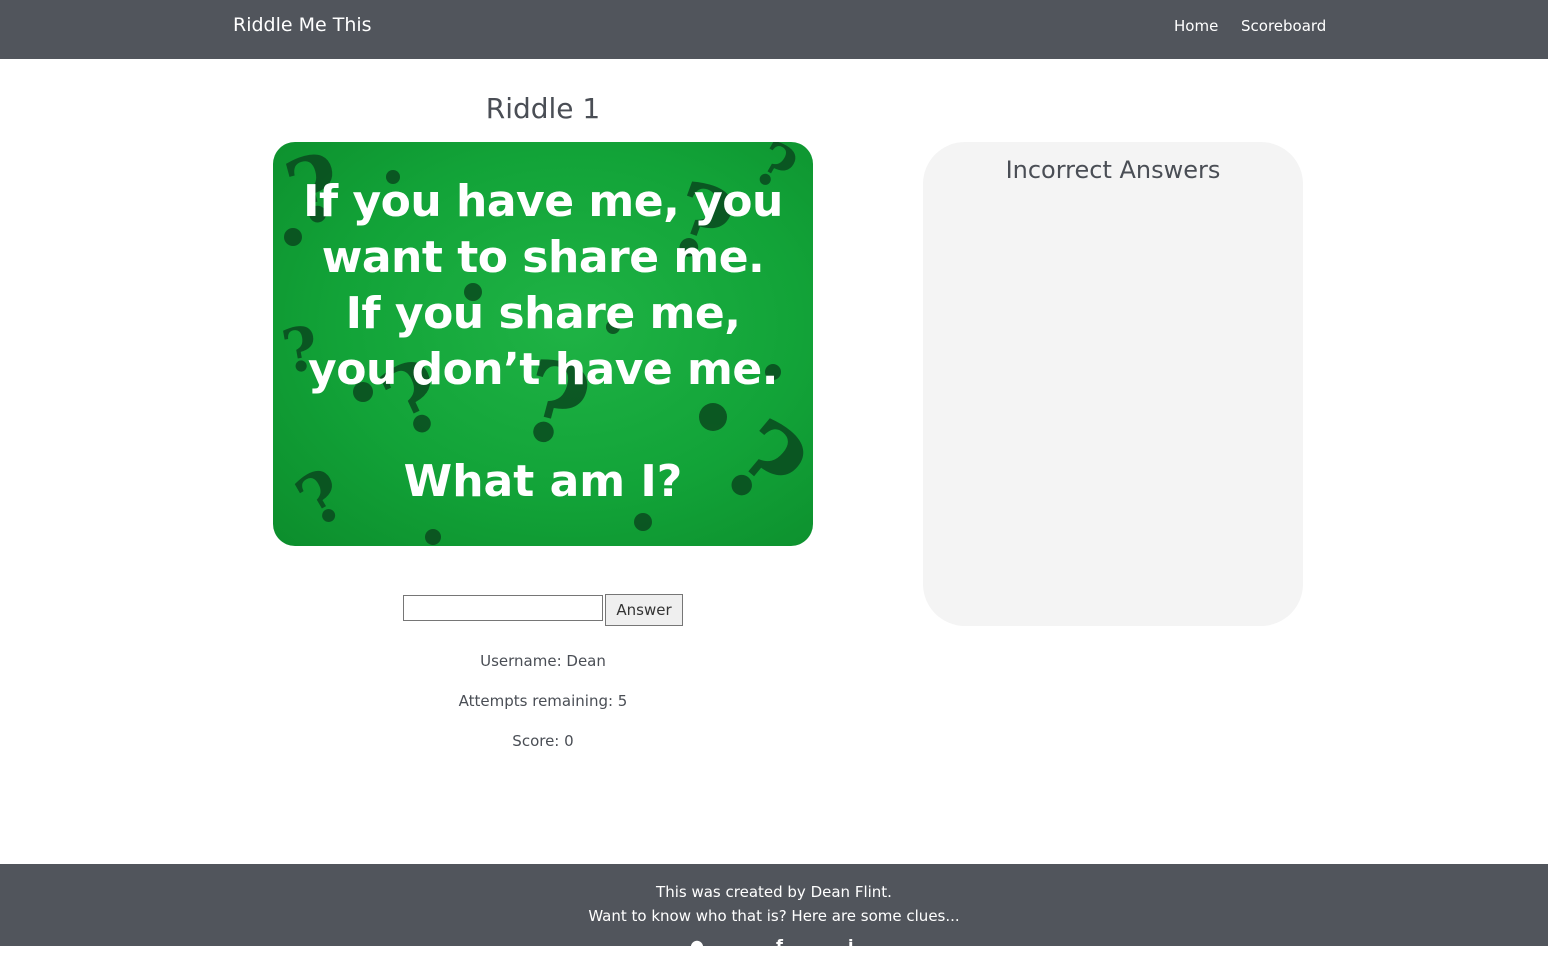  What do you see at coordinates (1113, 170) in the screenshot?
I see `incorrect-answers-title: Incorrect Answers` at bounding box center [1113, 170].